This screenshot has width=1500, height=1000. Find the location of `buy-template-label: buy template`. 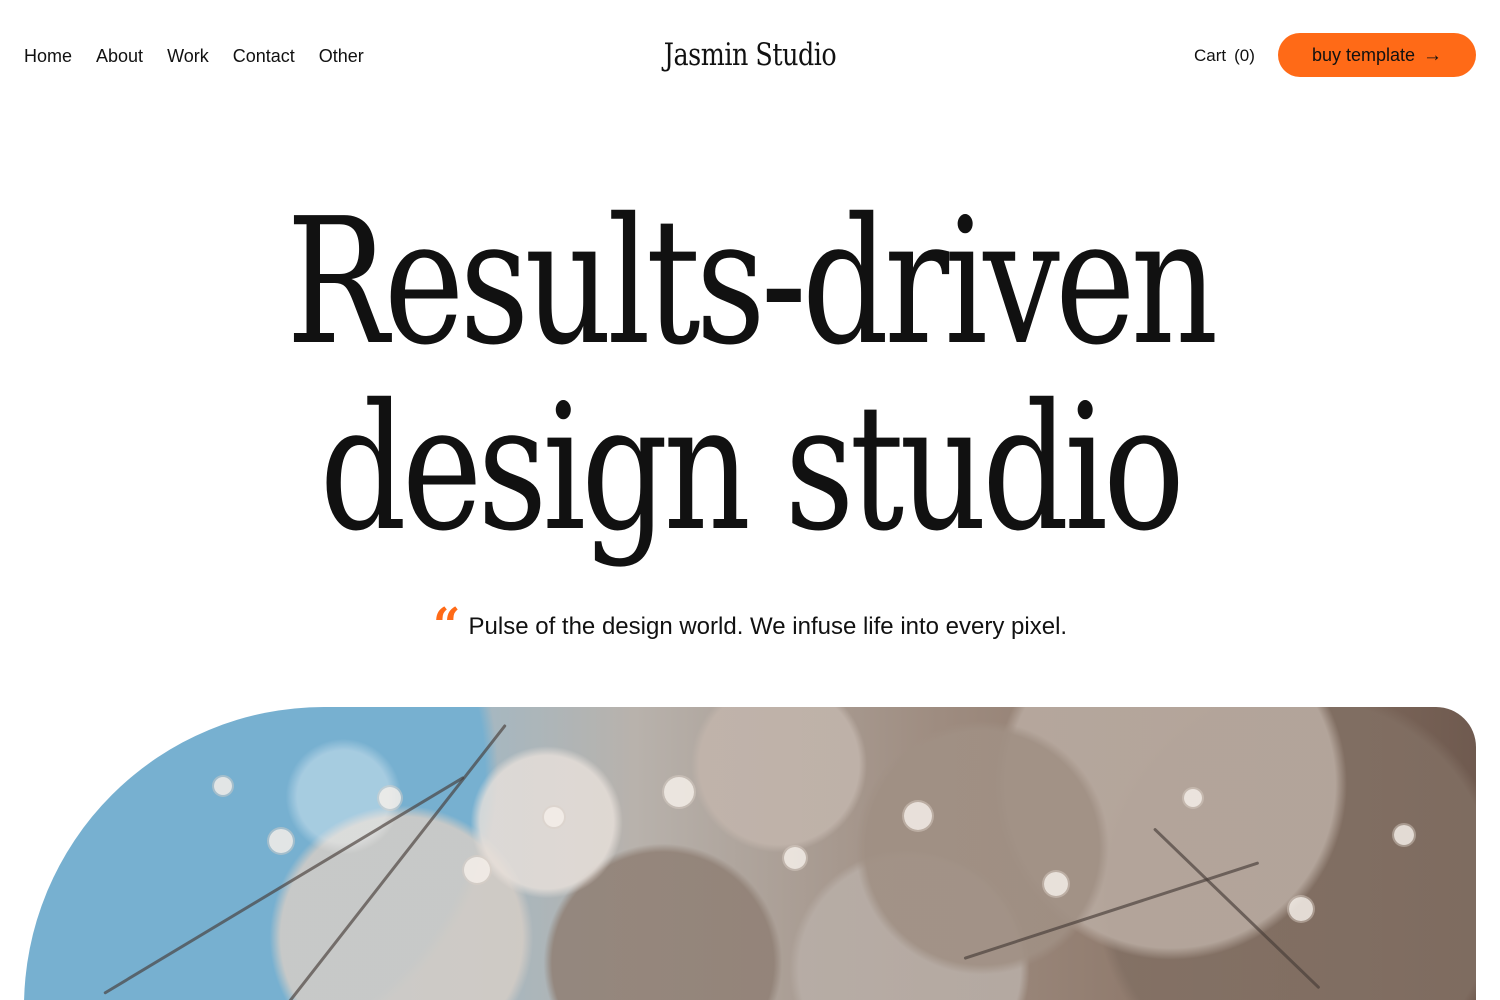

buy-template-label: buy template is located at coordinates (1363, 55).